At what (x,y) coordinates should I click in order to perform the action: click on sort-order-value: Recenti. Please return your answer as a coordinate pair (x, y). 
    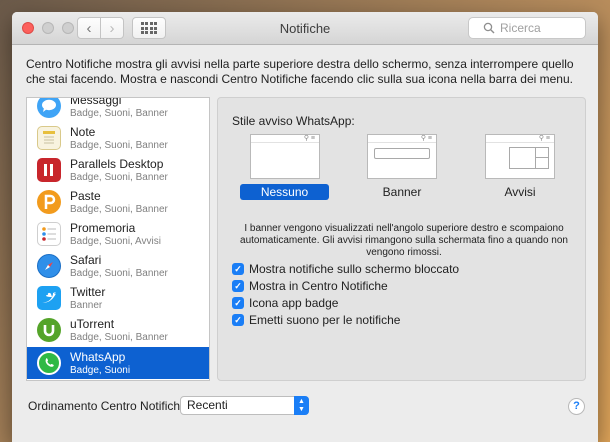
    Looking at the image, I should click on (207, 405).